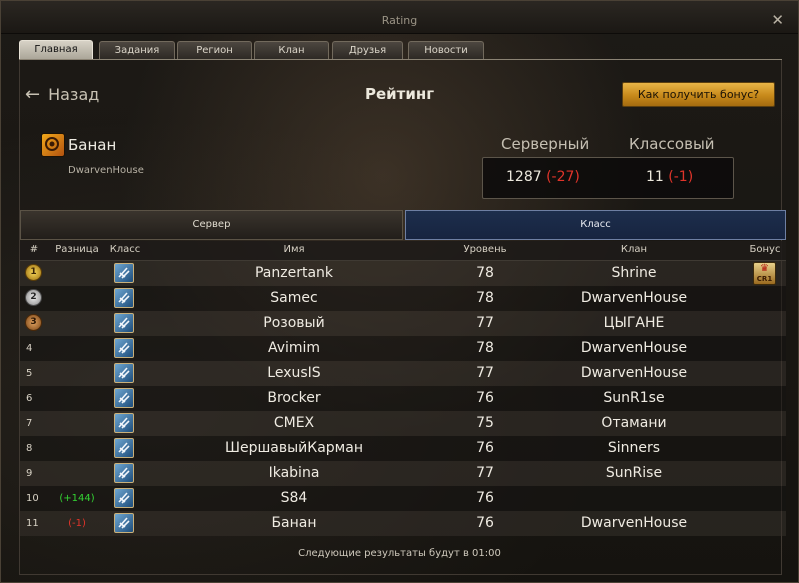 The width and height of the screenshot is (799, 583). I want to click on title-bar: Rating ✕, so click(399, 17).